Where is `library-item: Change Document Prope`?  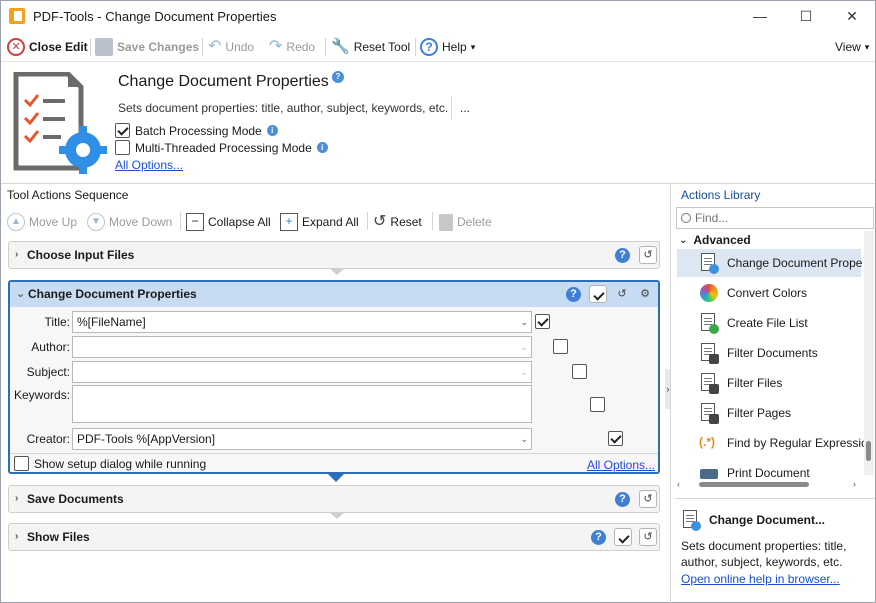
library-item: Change Document Prope is located at coordinates (780, 263).